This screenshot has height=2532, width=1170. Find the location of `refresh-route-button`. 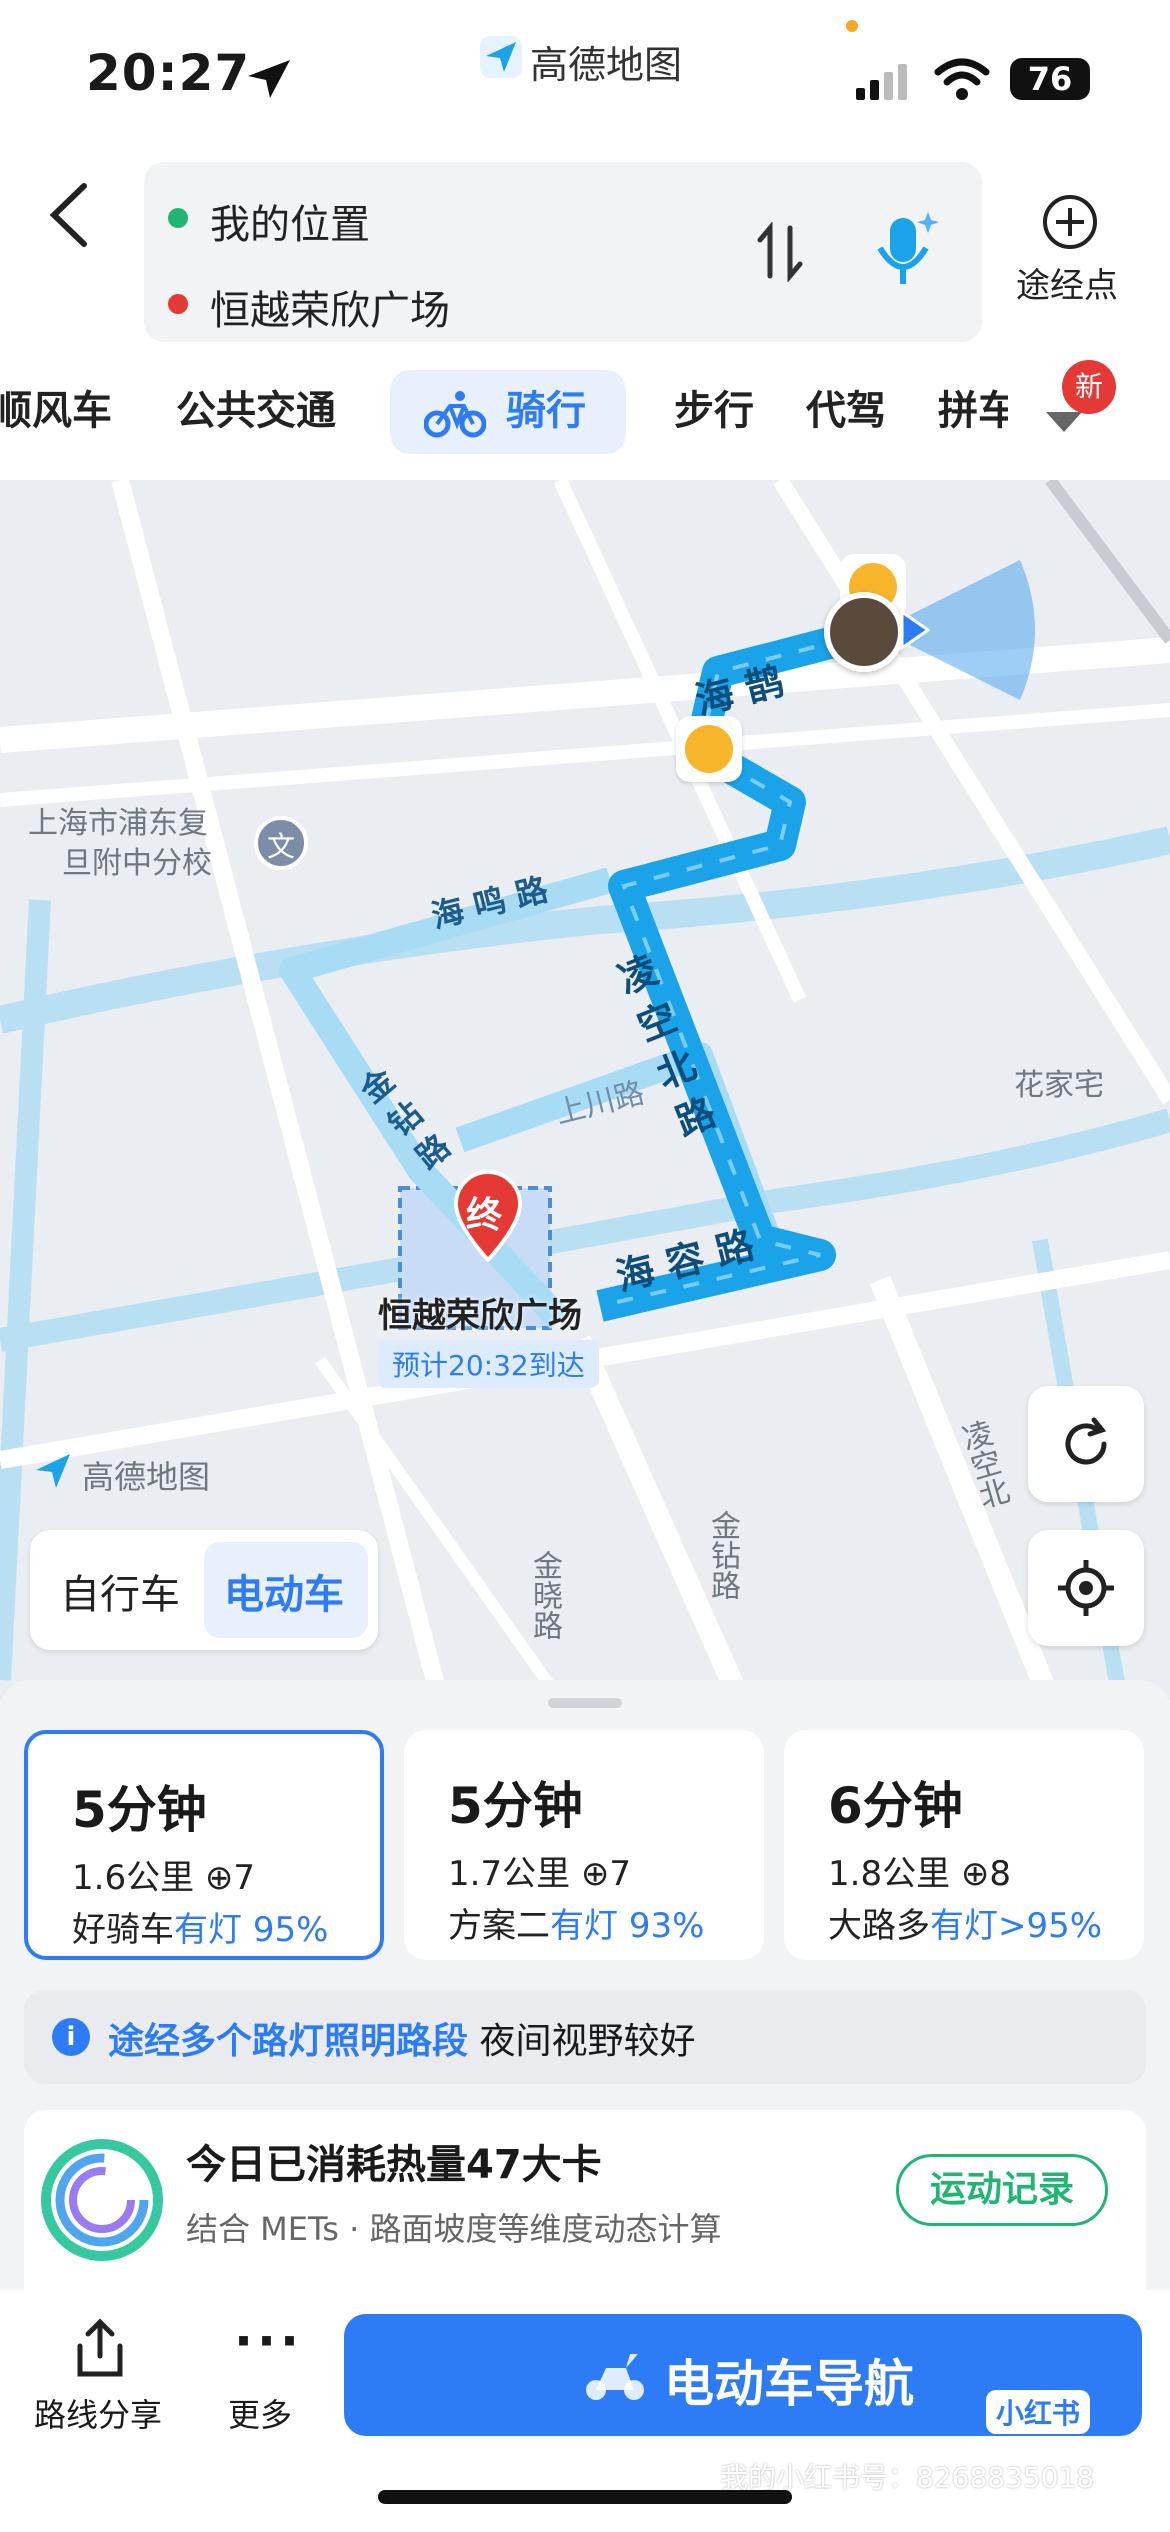

refresh-route-button is located at coordinates (1086, 1444).